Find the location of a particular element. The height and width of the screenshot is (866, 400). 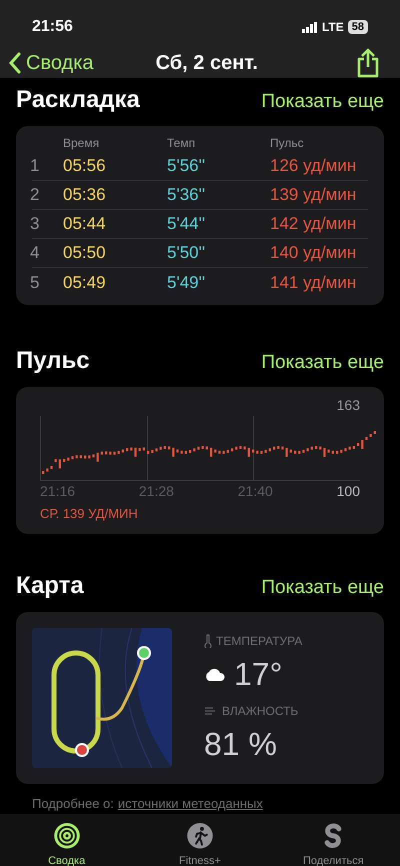

weather-sources-link: источники метеоданных is located at coordinates (190, 804).